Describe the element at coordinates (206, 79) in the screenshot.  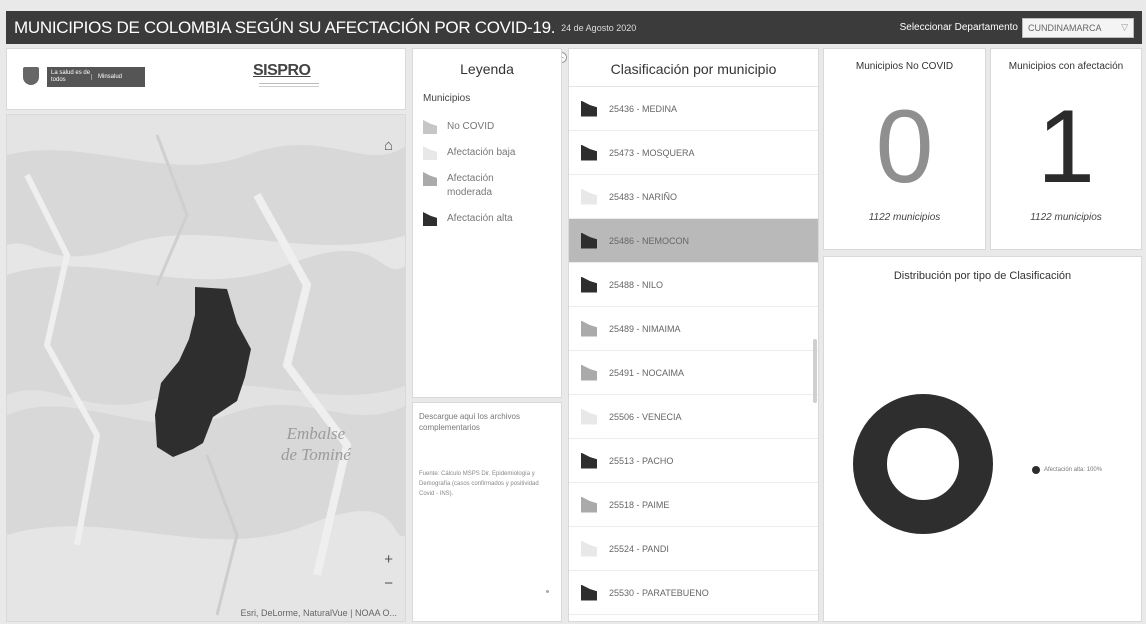
I see `logo-panel: La salud es de todos Minsalud SISPRO` at that location.